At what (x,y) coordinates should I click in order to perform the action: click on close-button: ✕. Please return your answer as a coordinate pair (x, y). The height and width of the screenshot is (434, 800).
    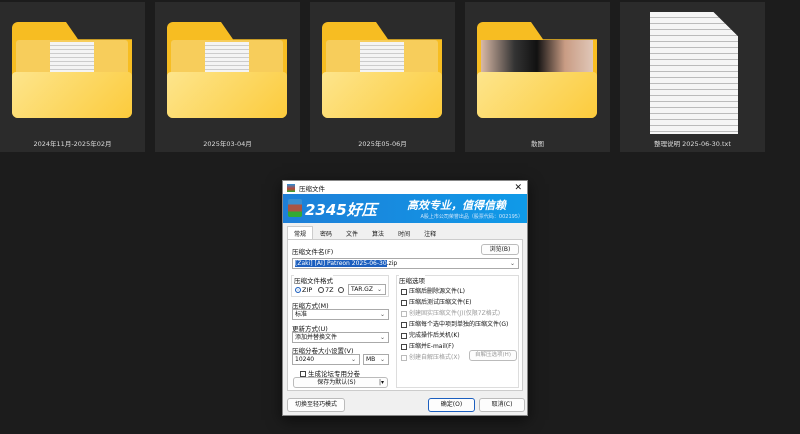
    Looking at the image, I should click on (518, 188).